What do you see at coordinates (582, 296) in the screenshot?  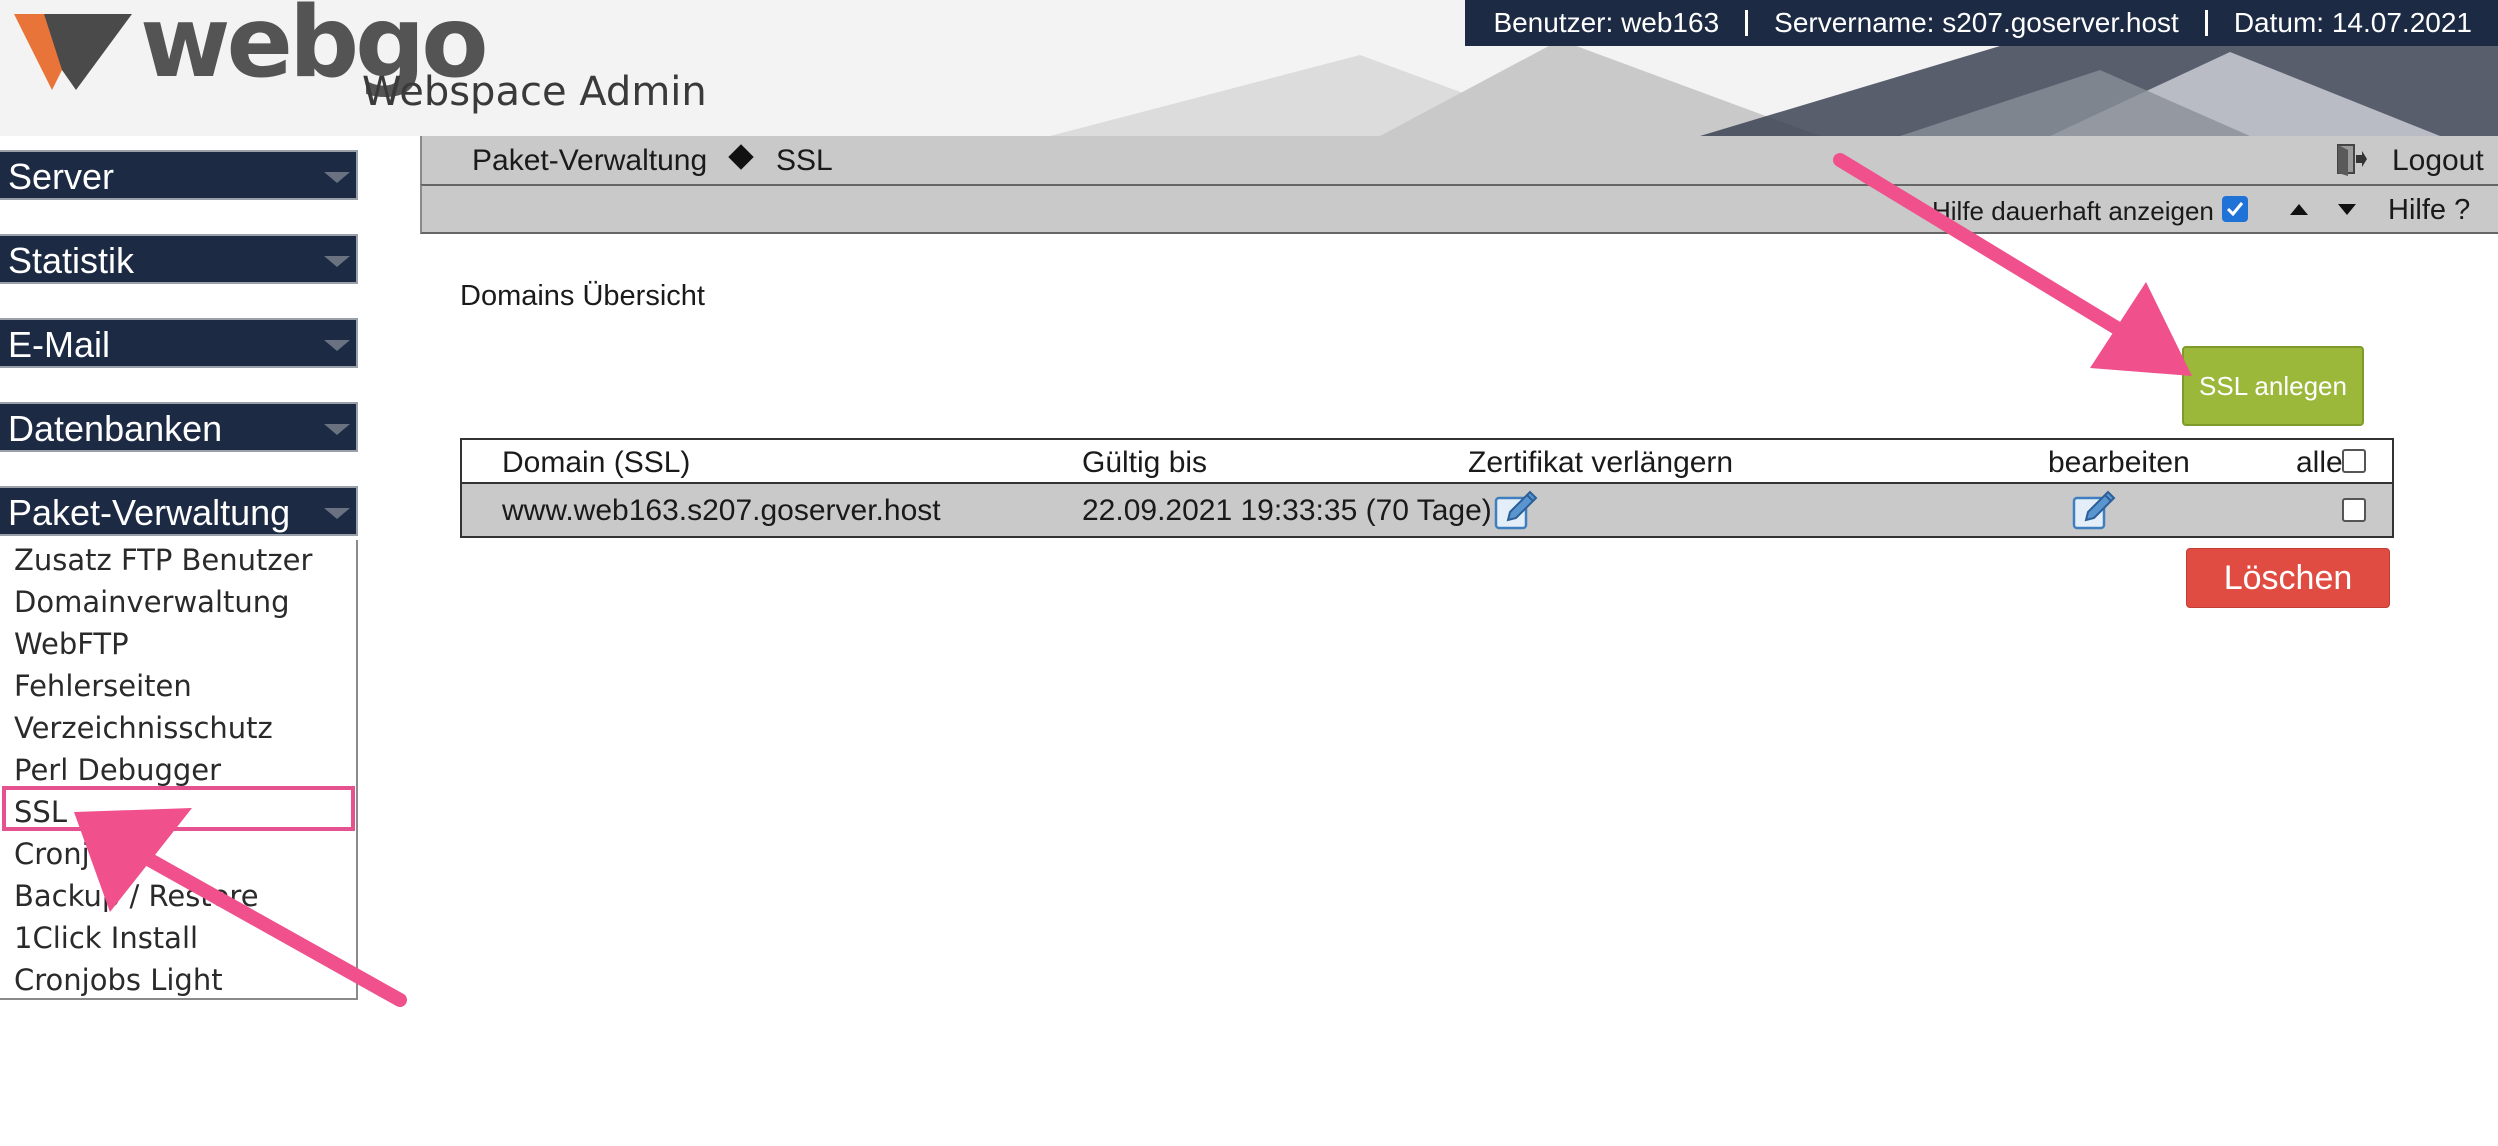 I see `page-title: Domains Übersicht` at bounding box center [582, 296].